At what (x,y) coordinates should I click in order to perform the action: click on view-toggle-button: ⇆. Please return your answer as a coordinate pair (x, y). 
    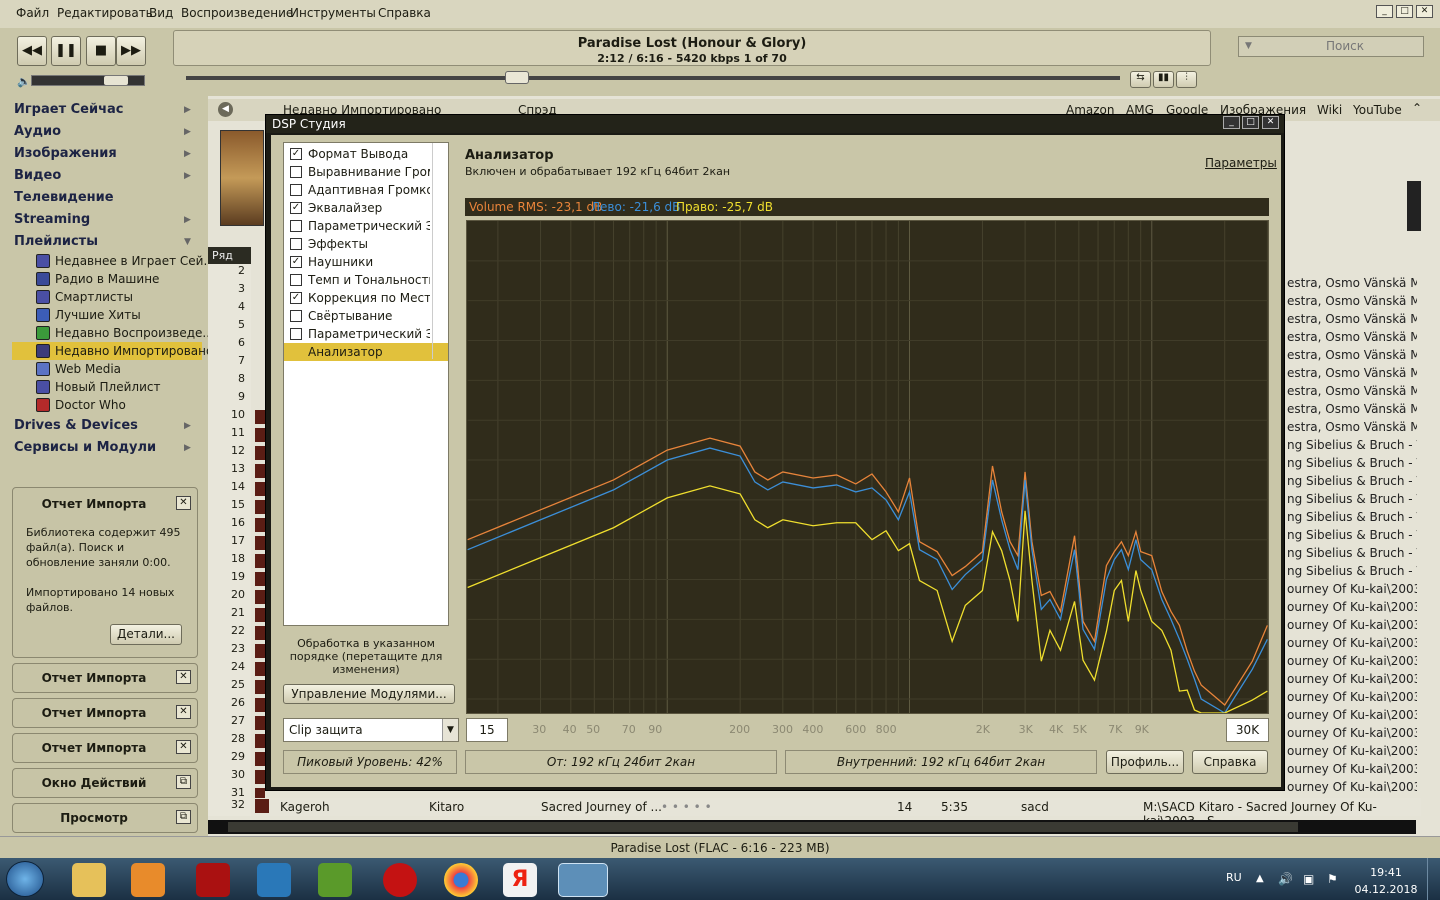
    Looking at the image, I should click on (1140, 79).